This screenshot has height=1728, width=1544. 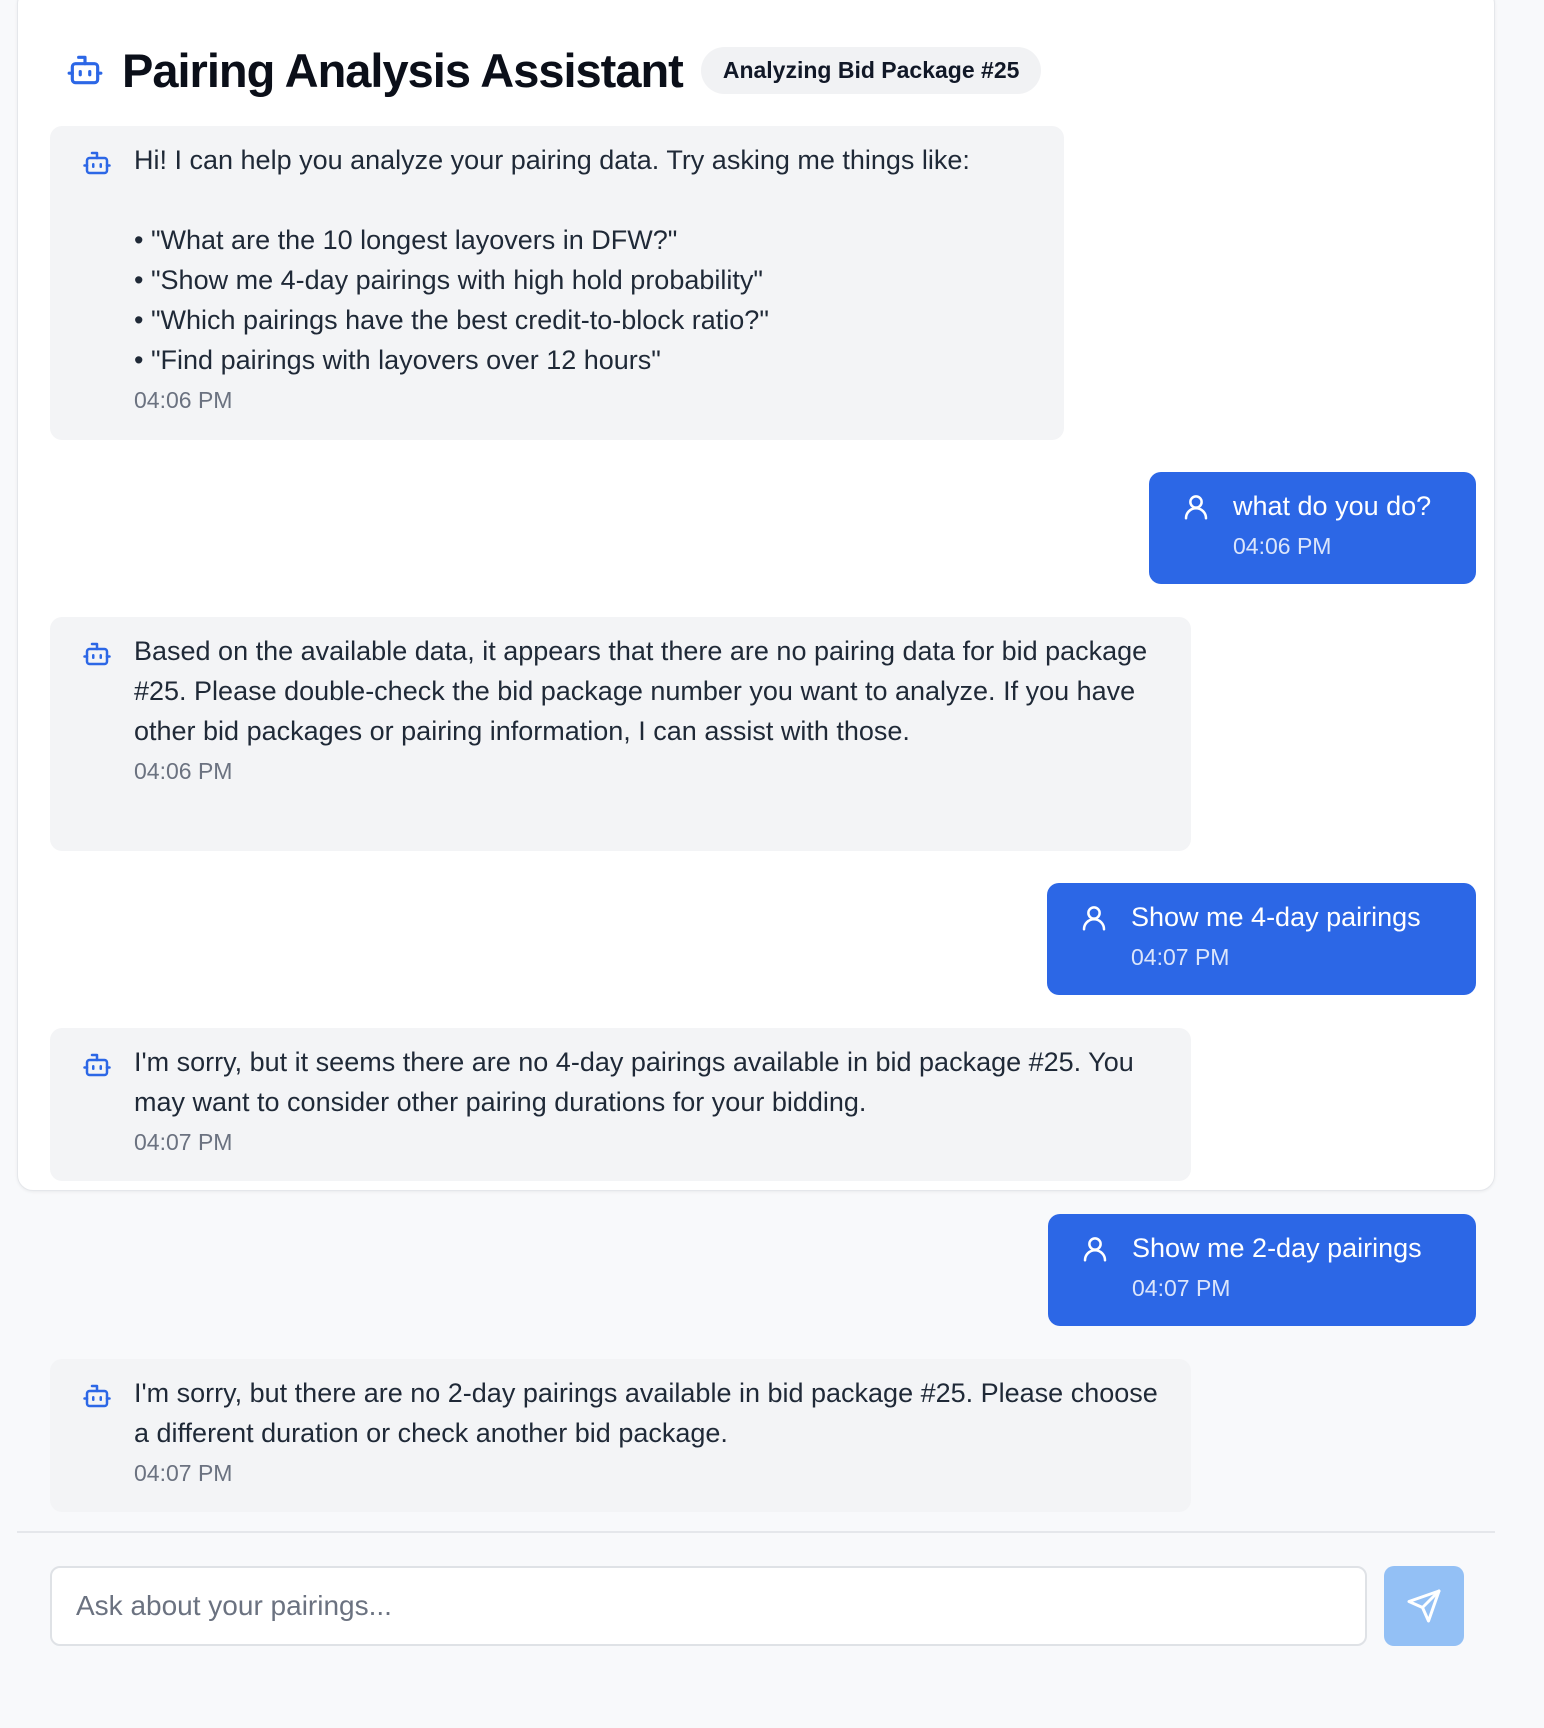 I want to click on user-message: what do you do? 04:06 PM, so click(x=1312, y=528).